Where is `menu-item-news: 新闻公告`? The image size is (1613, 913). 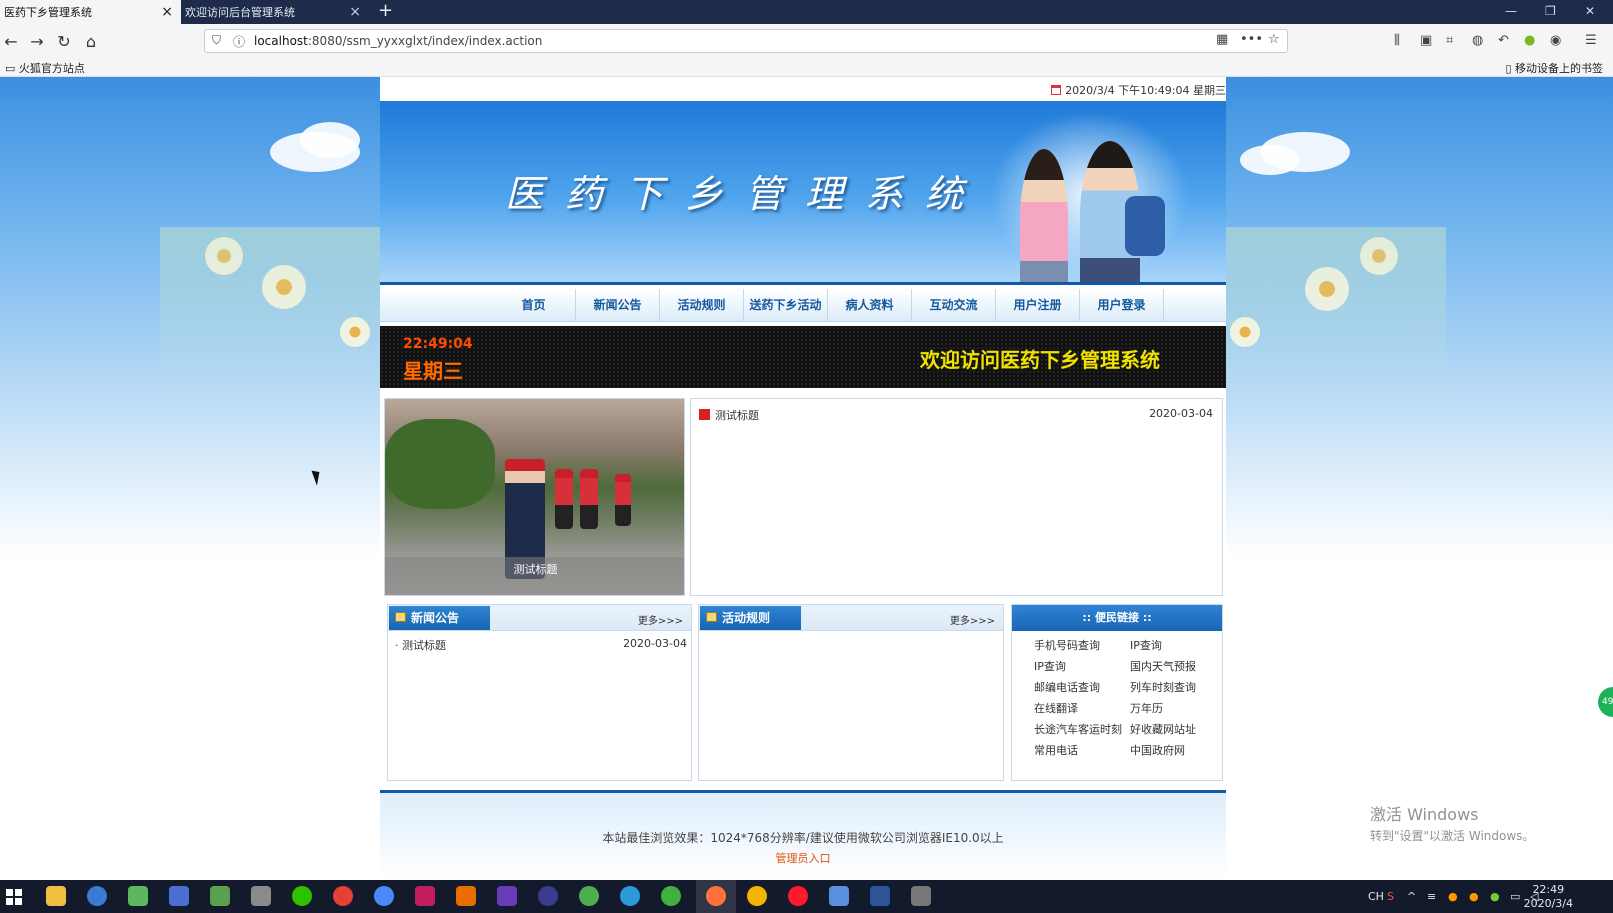
menu-item-news: 新闻公告 is located at coordinates (618, 305).